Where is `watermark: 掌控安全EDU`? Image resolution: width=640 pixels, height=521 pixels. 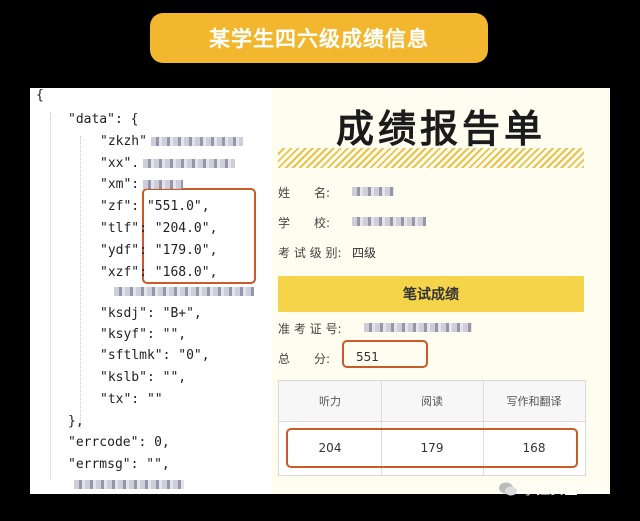 watermark: 掌控安全EDU is located at coordinates (553, 489).